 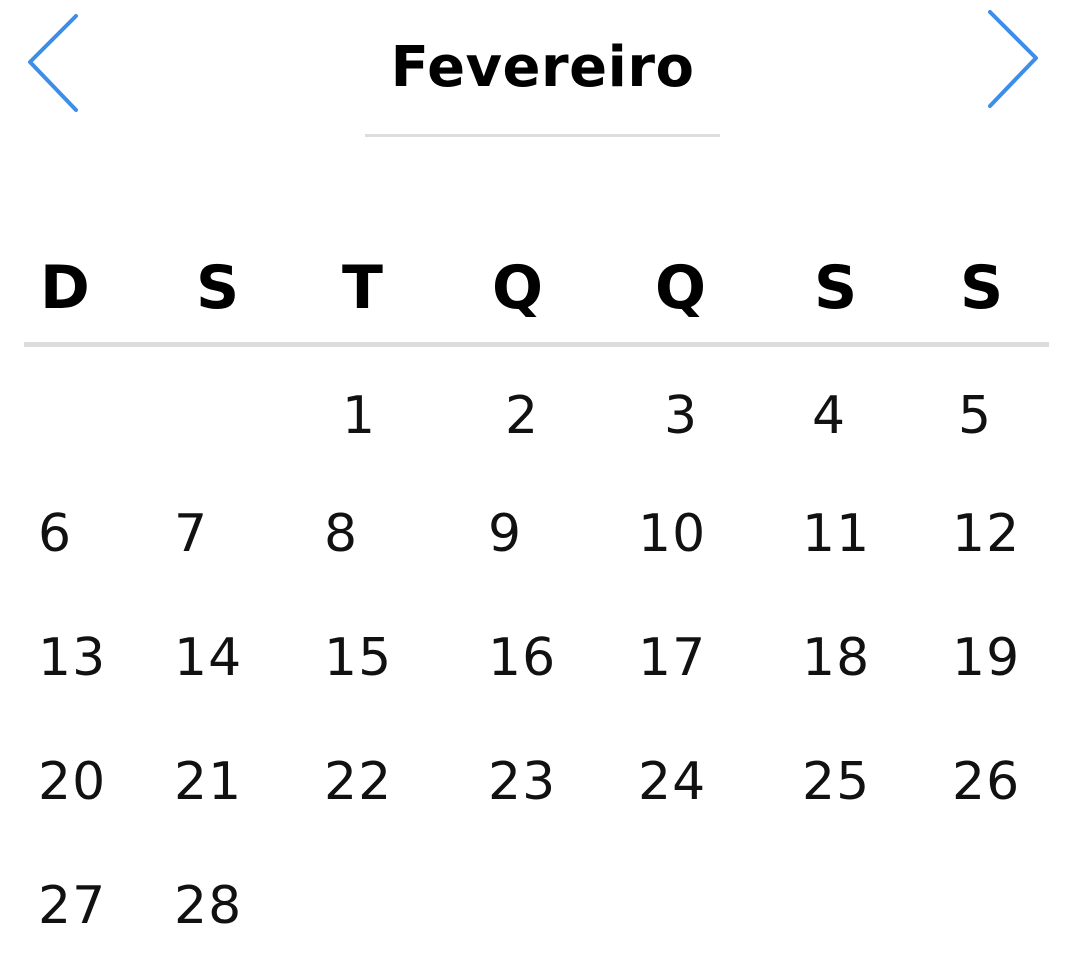 What do you see at coordinates (341, 534) in the screenshot?
I see `day-cell: 8` at bounding box center [341, 534].